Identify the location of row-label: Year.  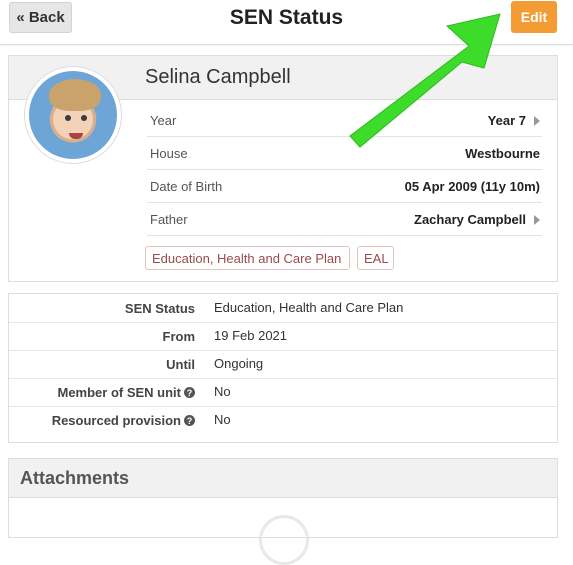
(163, 120).